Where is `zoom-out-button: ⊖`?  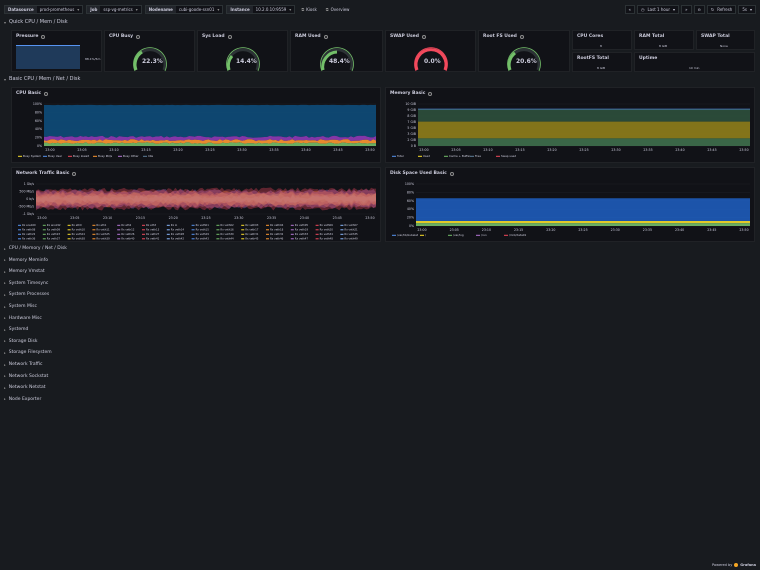
zoom-out-button: ⊖ is located at coordinates (699, 9).